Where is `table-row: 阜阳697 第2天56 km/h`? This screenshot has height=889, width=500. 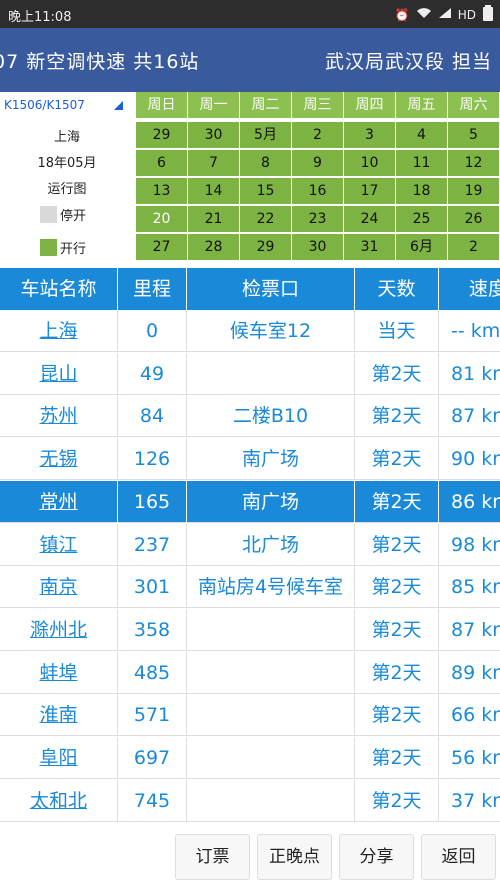
table-row: 阜阳697 第2天56 km/h is located at coordinates (250, 758).